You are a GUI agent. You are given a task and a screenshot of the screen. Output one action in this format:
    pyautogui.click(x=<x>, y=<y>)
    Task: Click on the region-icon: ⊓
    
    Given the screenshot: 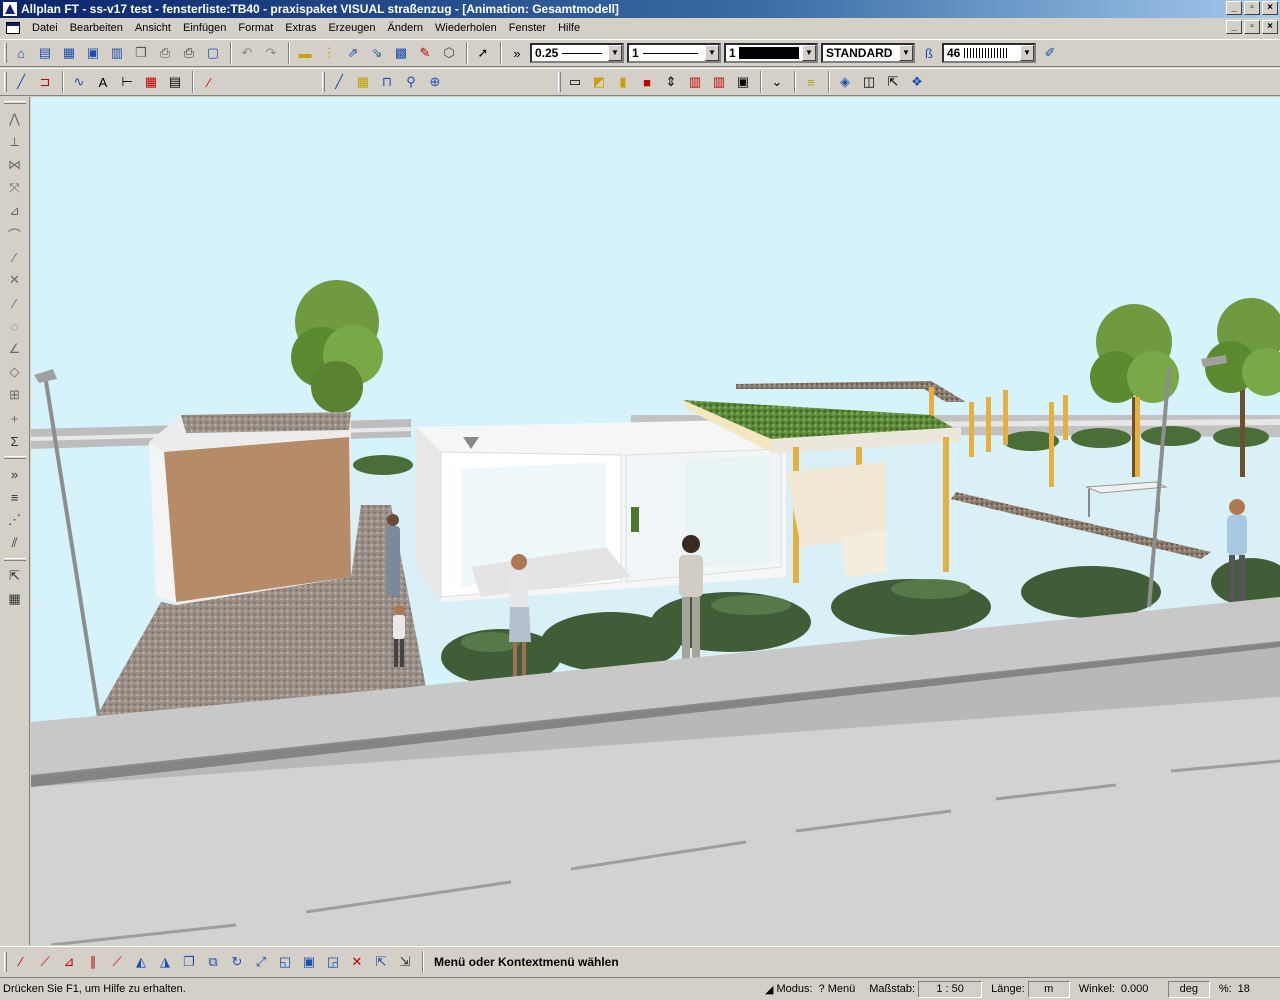 What is the action you would take?
    pyautogui.click(x=387, y=82)
    